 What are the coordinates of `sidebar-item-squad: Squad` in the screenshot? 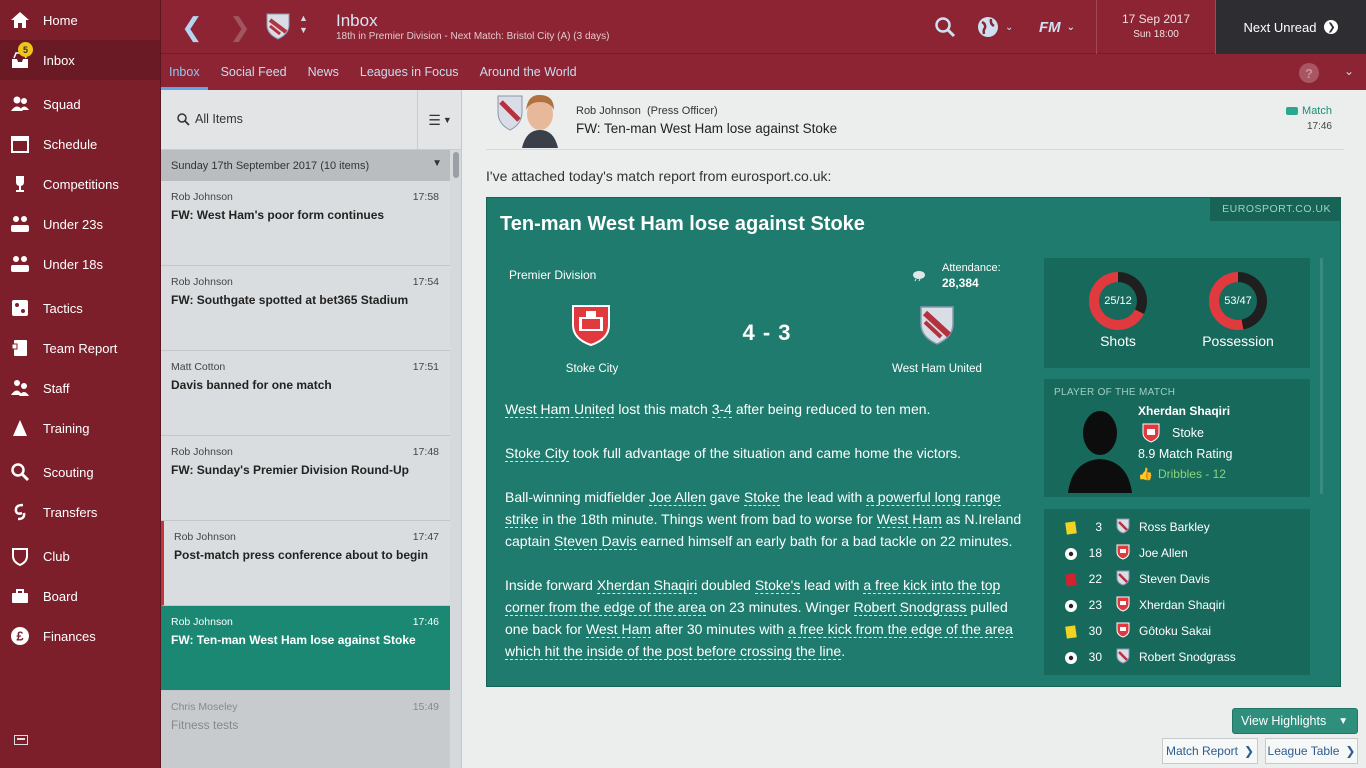 It's located at (80, 104).